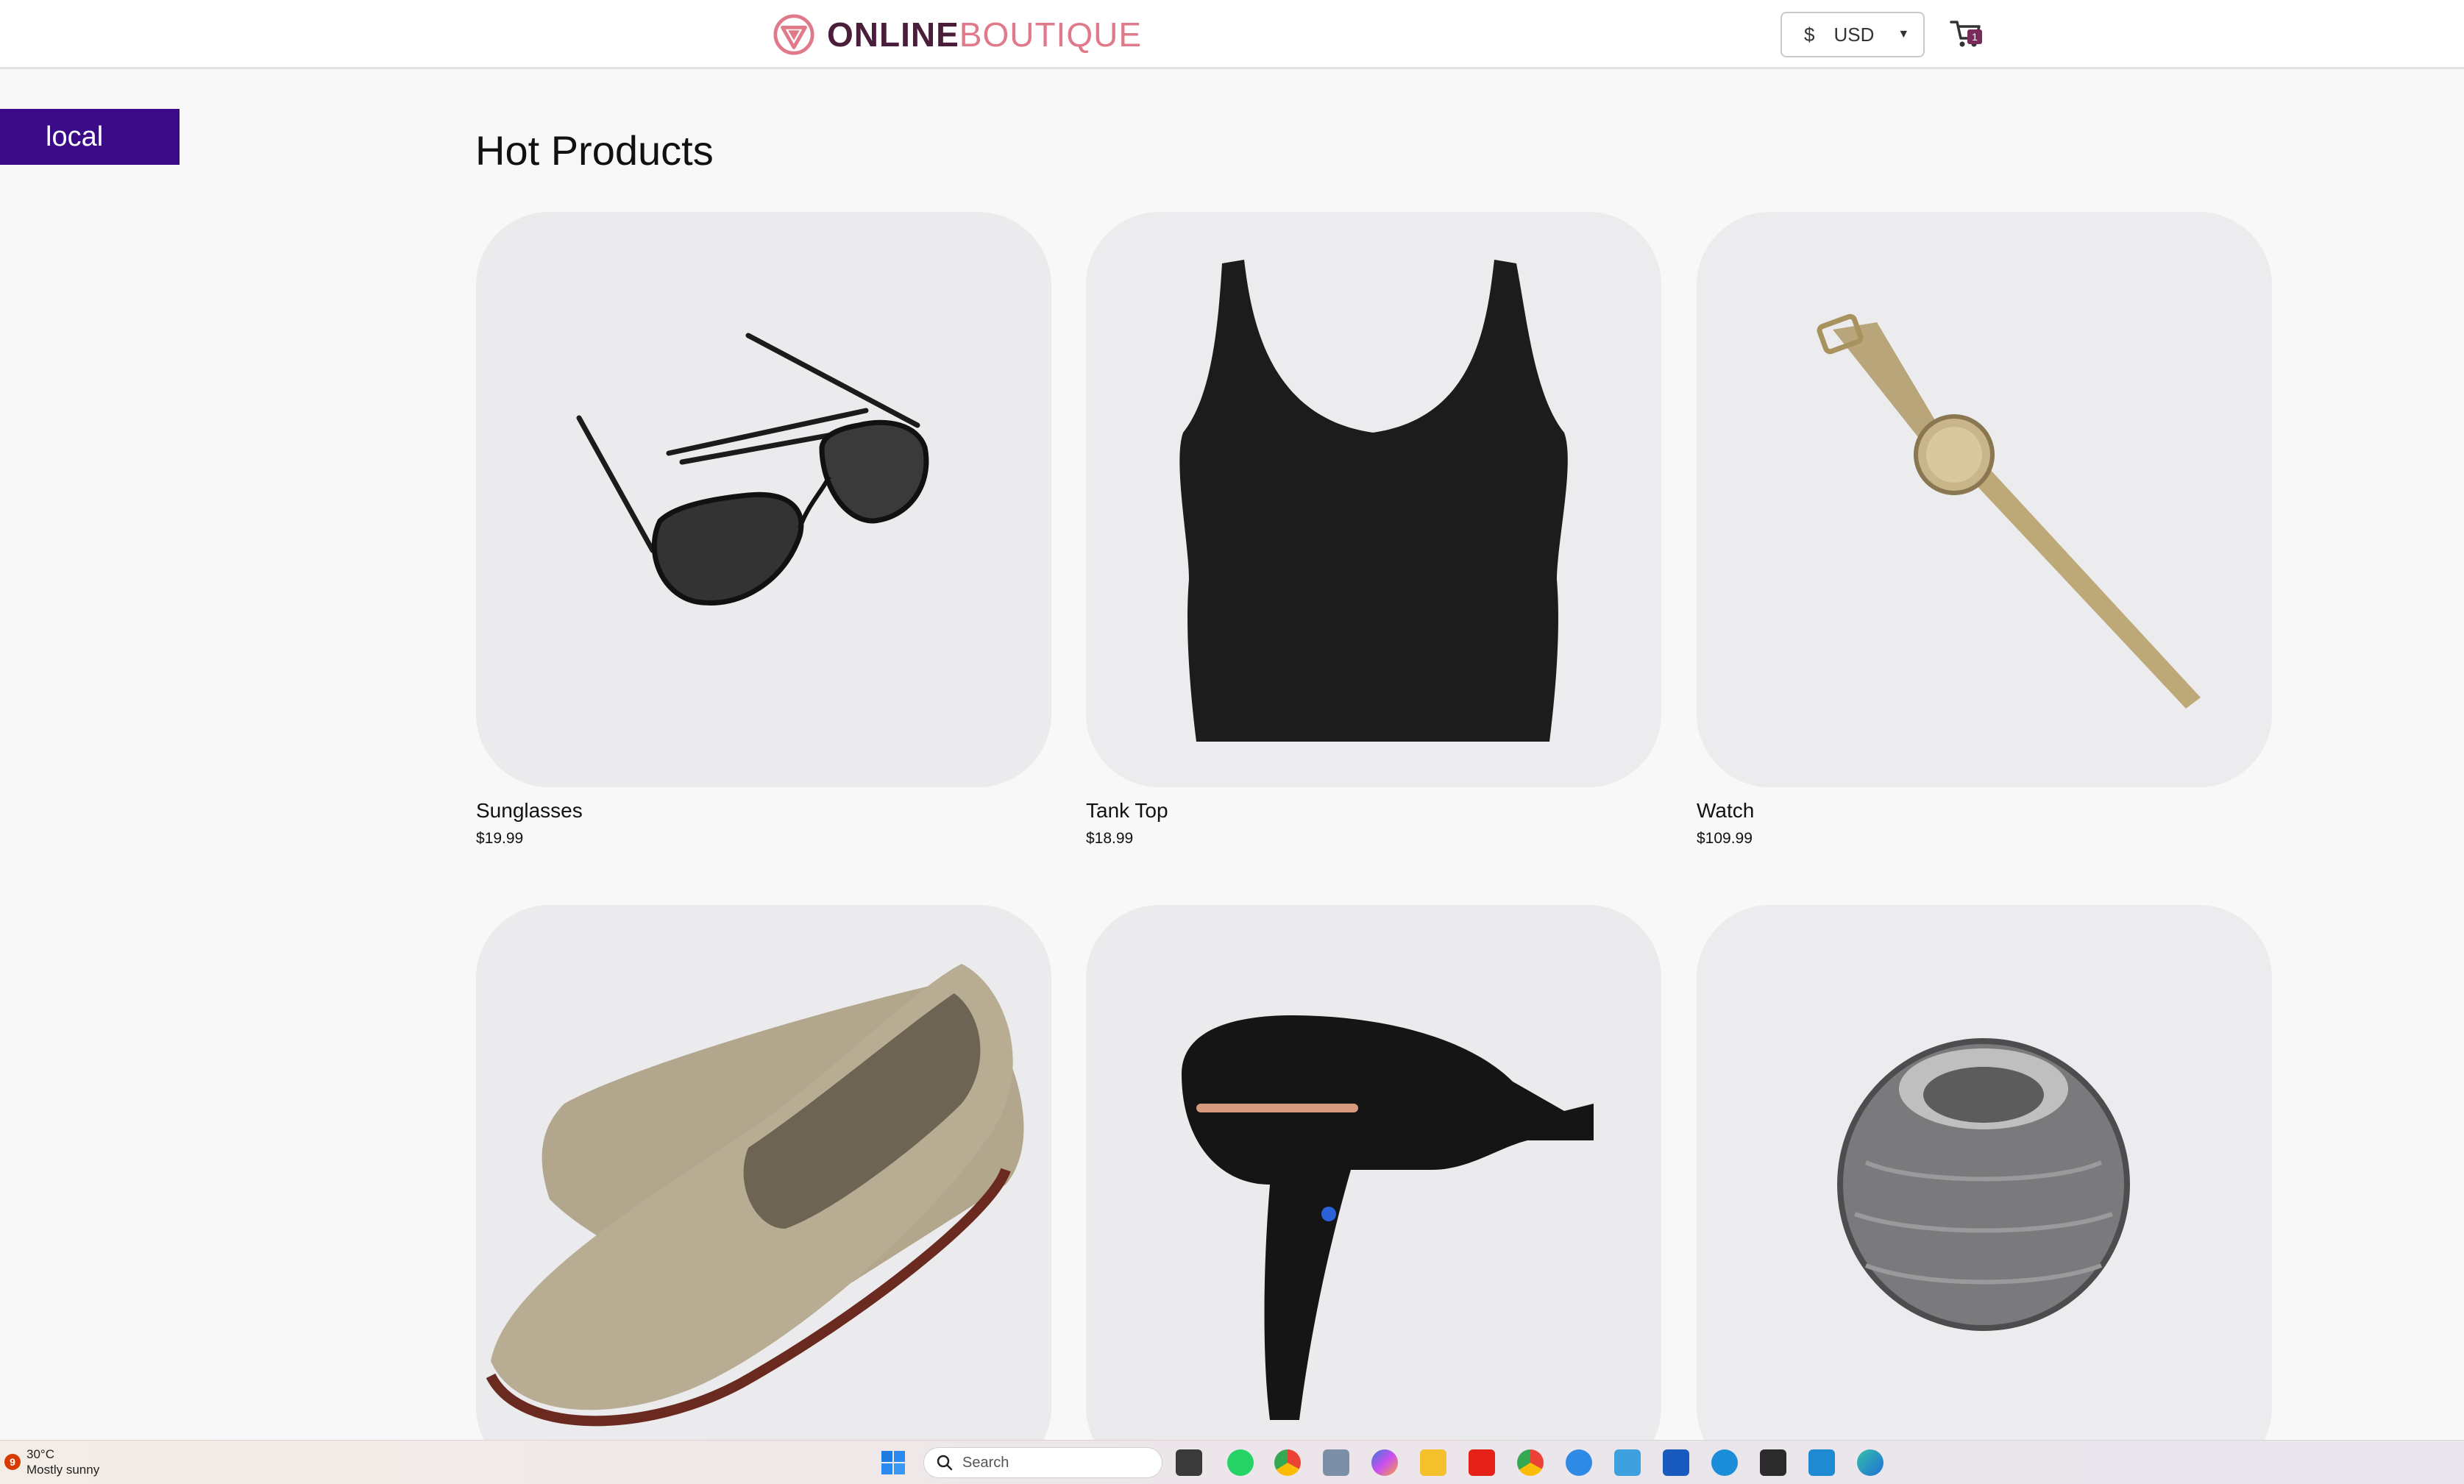 The width and height of the screenshot is (2464, 1484). I want to click on product-price: $19.99, so click(500, 838).